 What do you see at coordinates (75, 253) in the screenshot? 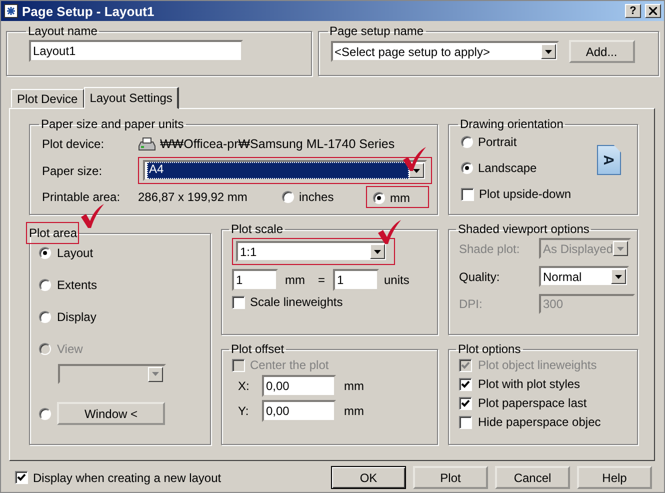
I see `option-label: Layout` at bounding box center [75, 253].